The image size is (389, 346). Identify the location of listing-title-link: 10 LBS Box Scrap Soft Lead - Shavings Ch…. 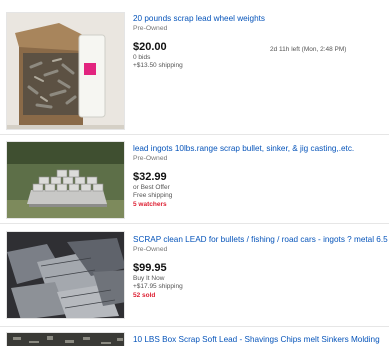
(261, 339).